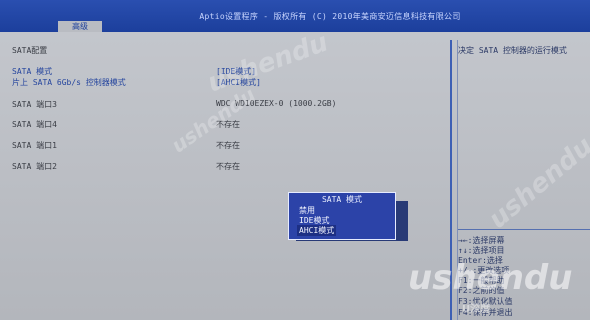 The height and width of the screenshot is (320, 590). Describe the element at coordinates (34, 166) in the screenshot. I see `setting-label-port2: SATA 端口2` at that location.